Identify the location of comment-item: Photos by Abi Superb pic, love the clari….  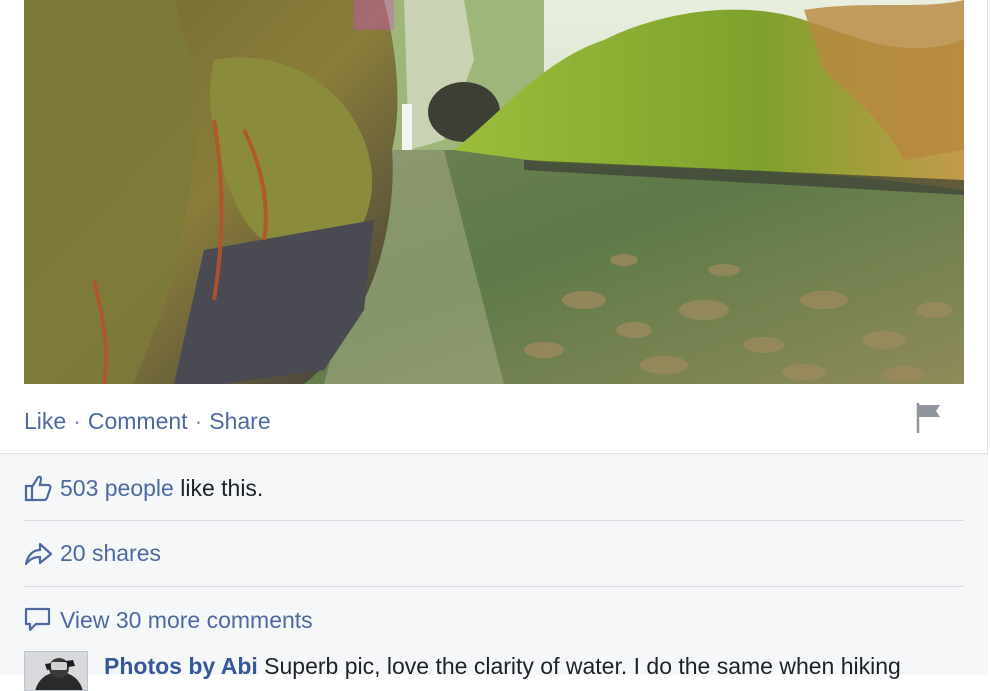
(494, 671).